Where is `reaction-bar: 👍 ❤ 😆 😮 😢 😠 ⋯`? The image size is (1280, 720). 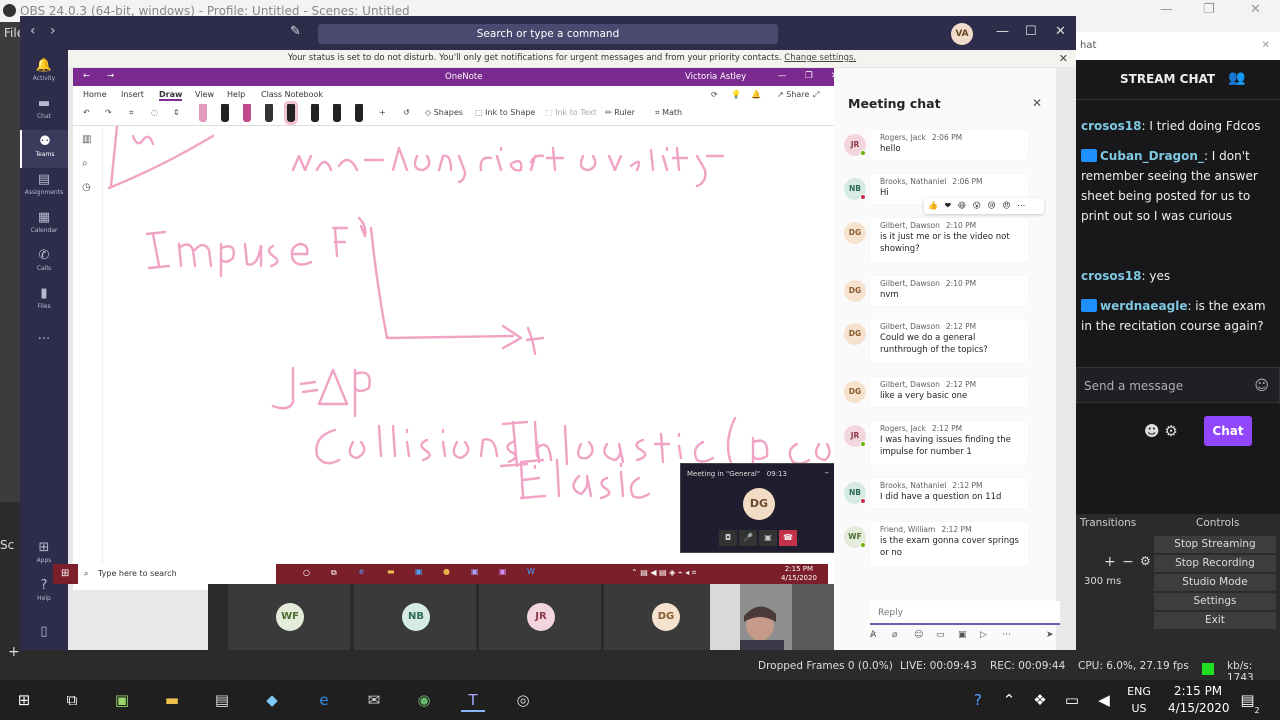 reaction-bar: 👍 ❤ 😆 😮 😢 😠 ⋯ is located at coordinates (984, 206).